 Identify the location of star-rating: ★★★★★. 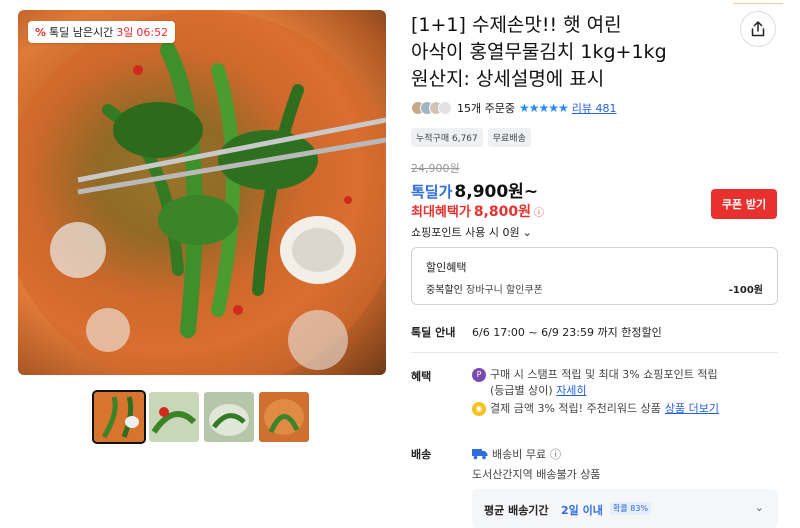
(543, 108).